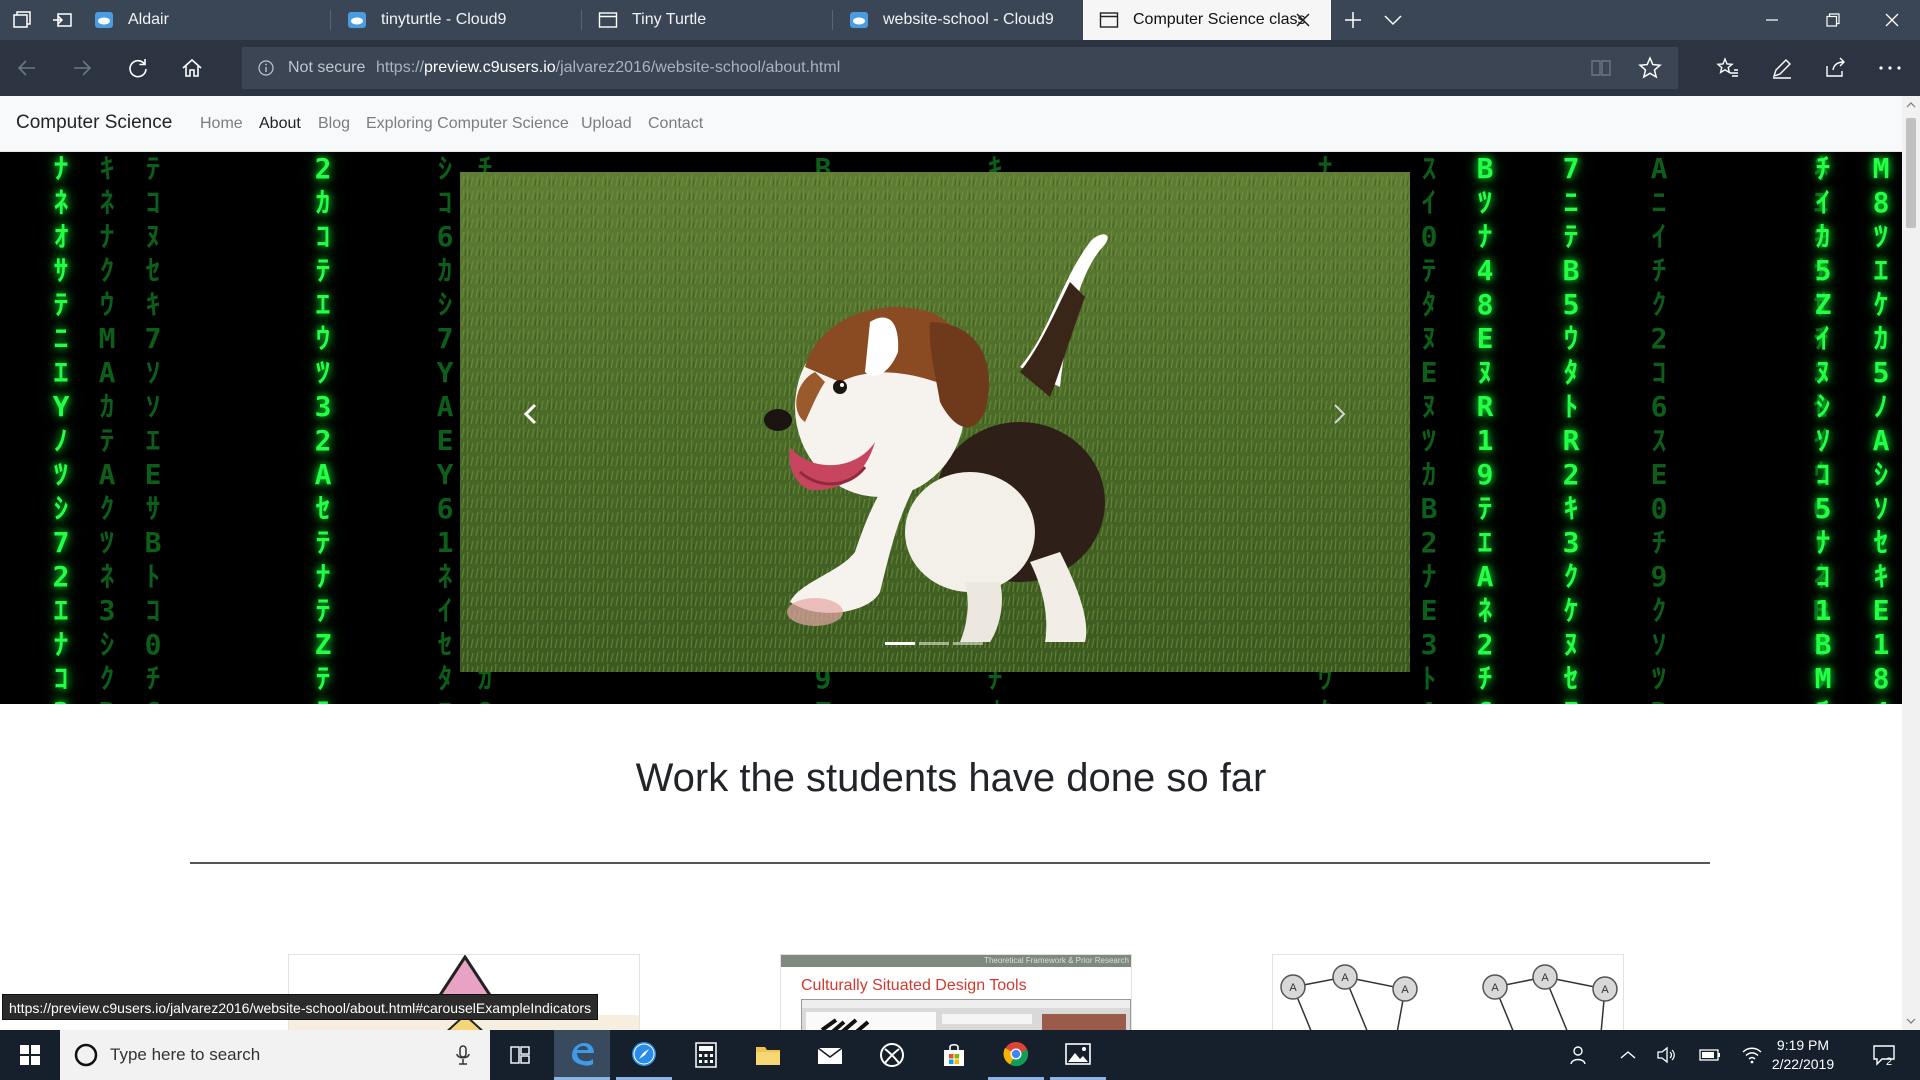 This screenshot has height=1080, width=1920. Describe the element at coordinates (956, 961) in the screenshot. I see `card-header: Theoretical Framework & Prior Research` at that location.